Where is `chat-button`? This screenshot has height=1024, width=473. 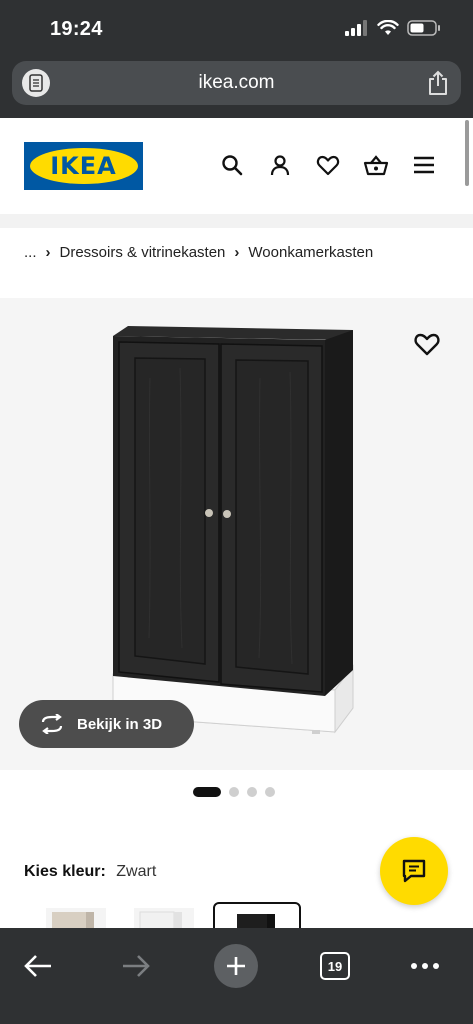 chat-button is located at coordinates (414, 871).